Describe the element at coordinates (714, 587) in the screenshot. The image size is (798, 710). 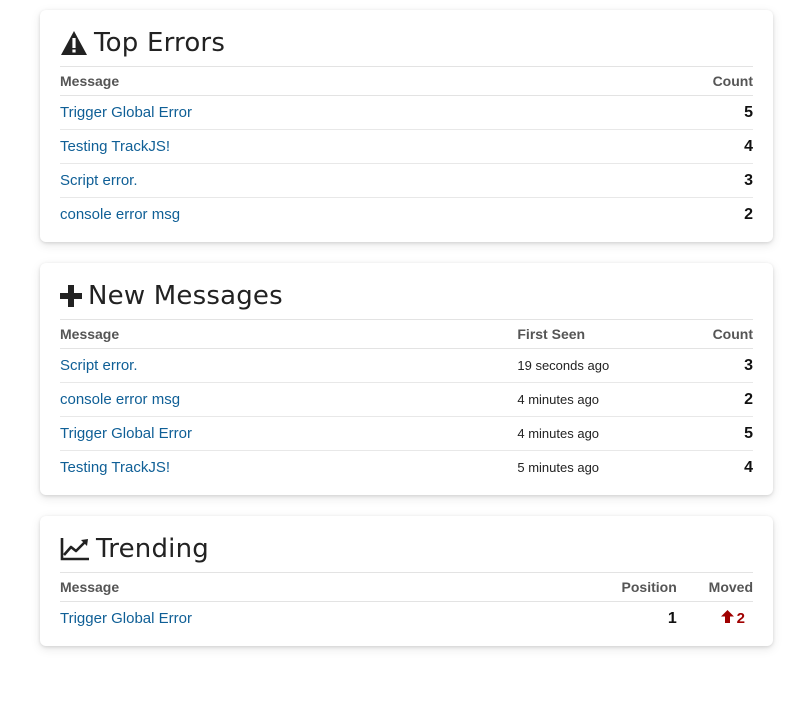
I see `column-header-moved: Moved` at that location.